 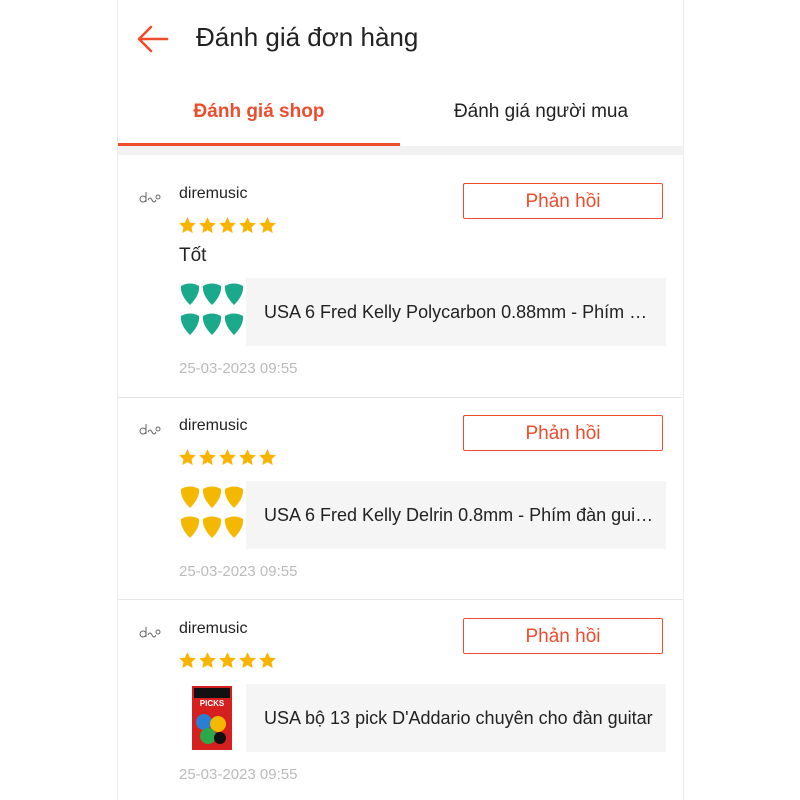 I want to click on tab-shop-reviews: Đánh giá shop, so click(x=259, y=118).